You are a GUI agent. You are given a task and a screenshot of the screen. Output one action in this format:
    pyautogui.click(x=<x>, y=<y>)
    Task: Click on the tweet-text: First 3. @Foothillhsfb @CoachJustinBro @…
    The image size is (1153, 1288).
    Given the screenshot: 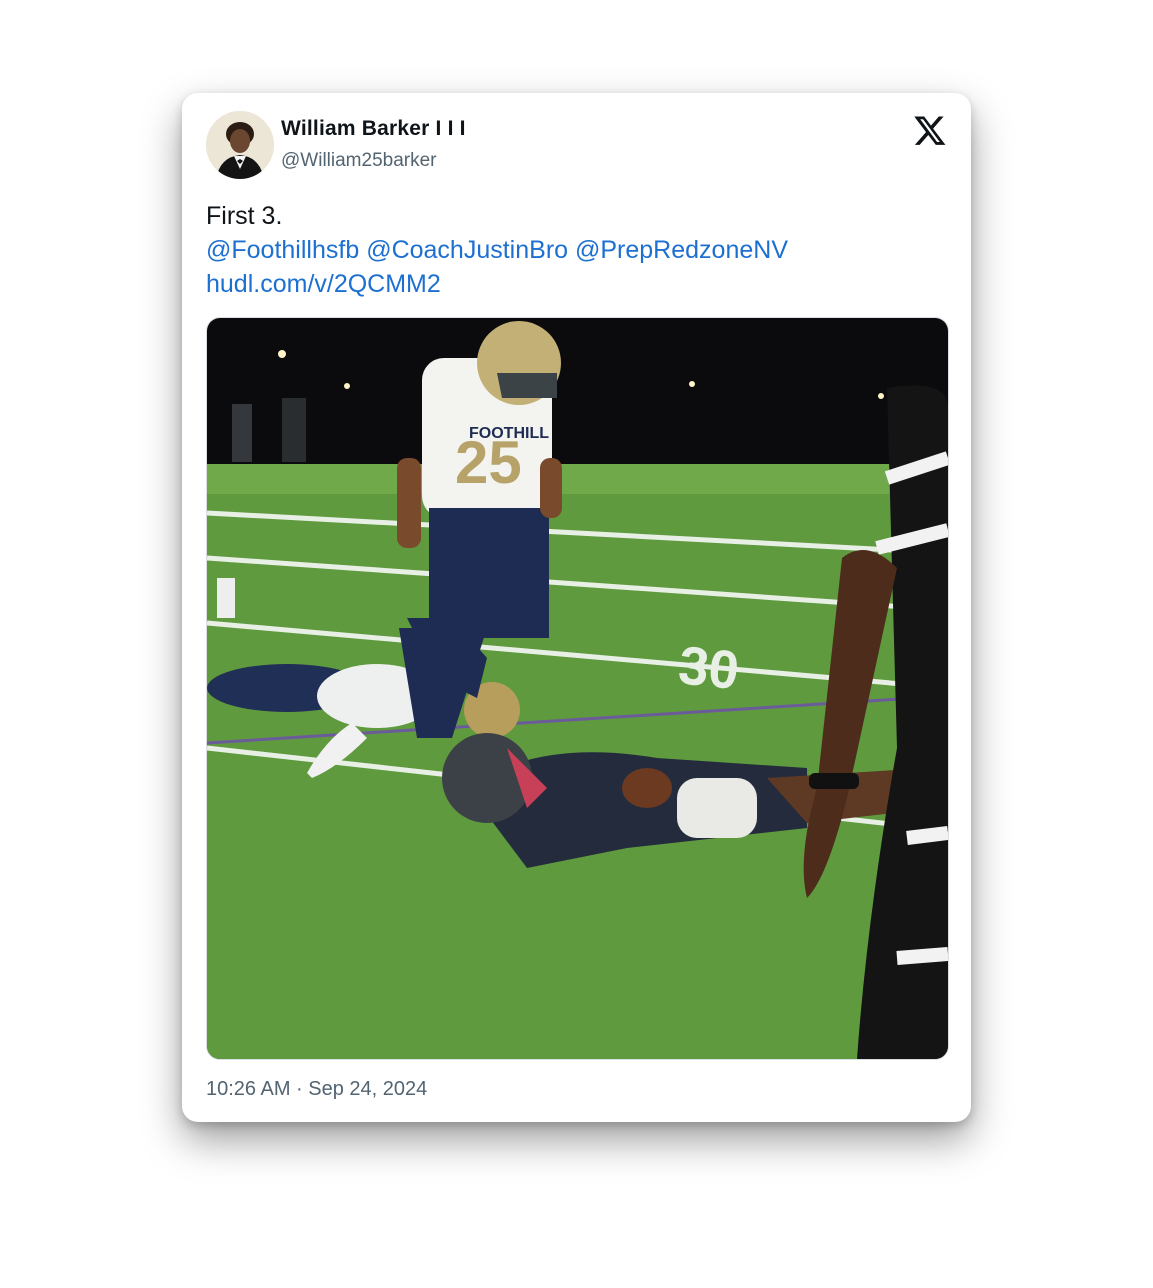 What is the action you would take?
    pyautogui.click(x=497, y=250)
    